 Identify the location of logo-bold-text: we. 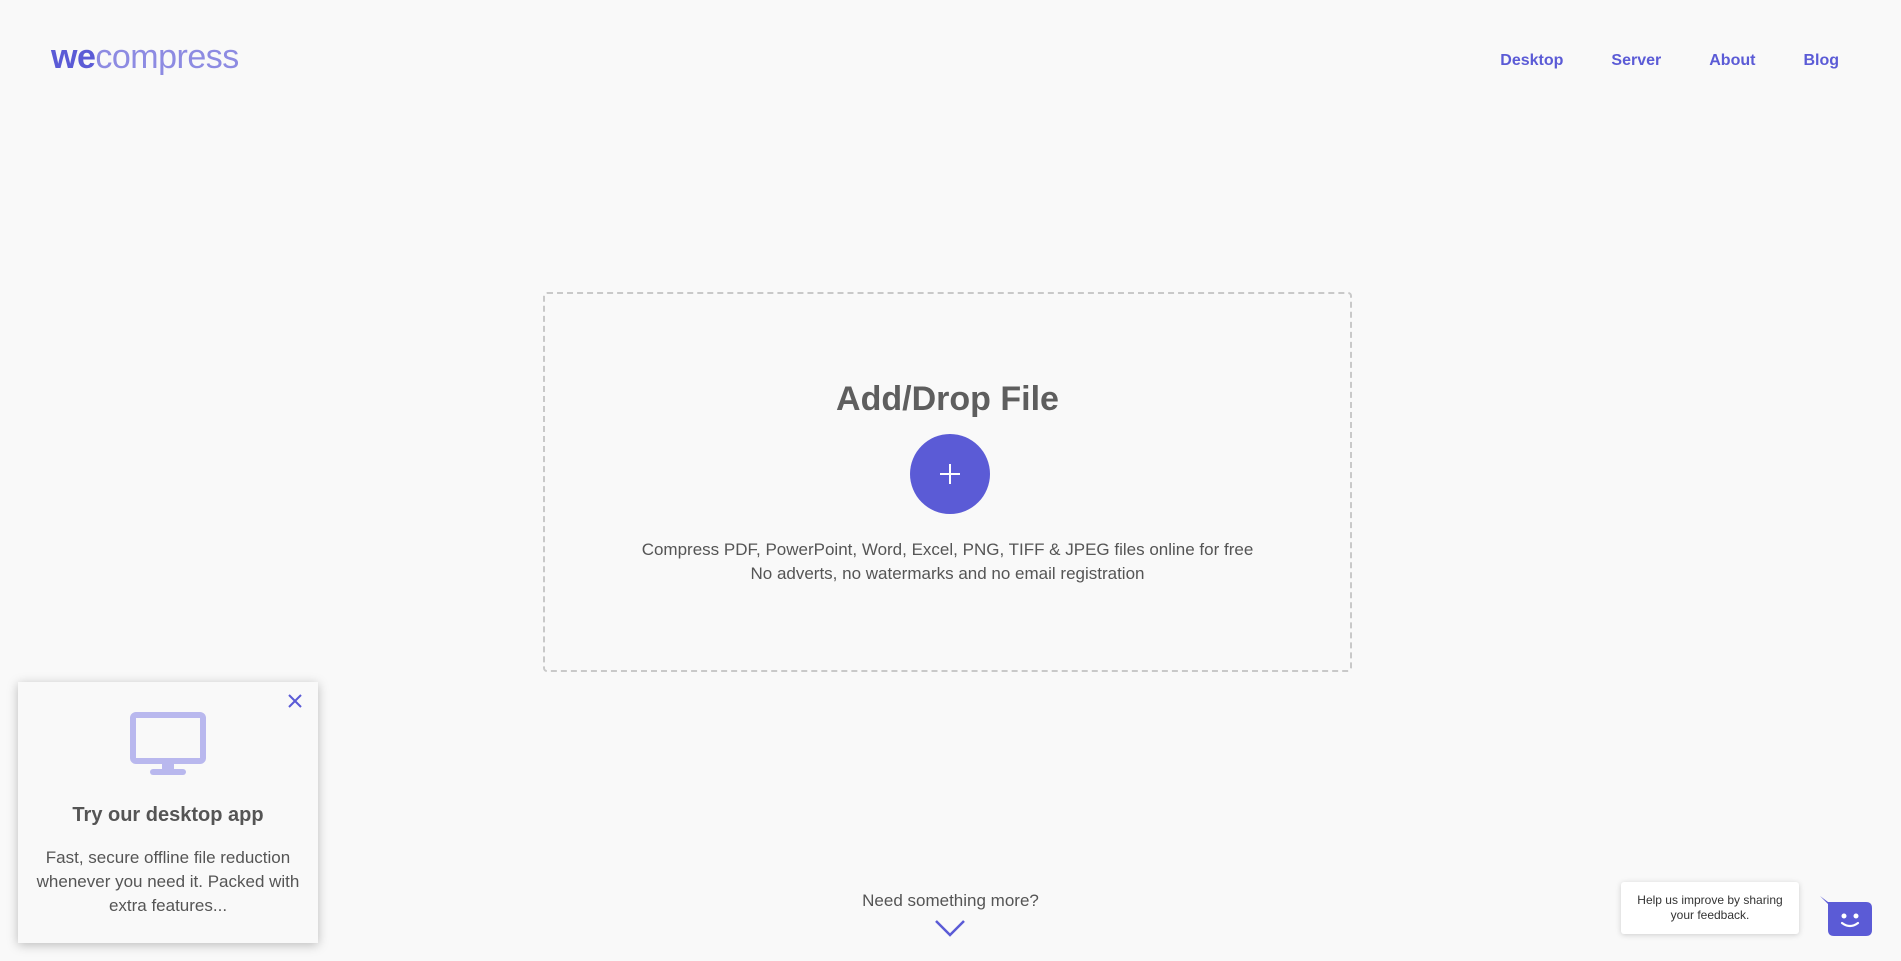
(73, 57).